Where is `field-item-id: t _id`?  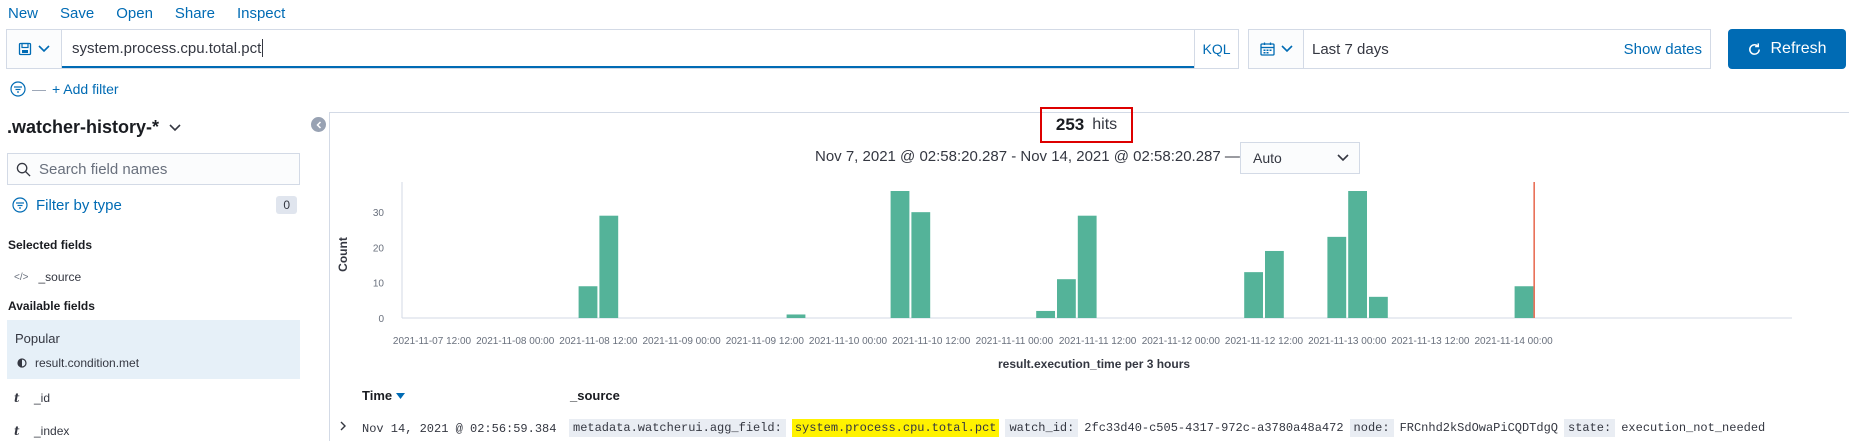
field-item-id: t _id is located at coordinates (32, 398).